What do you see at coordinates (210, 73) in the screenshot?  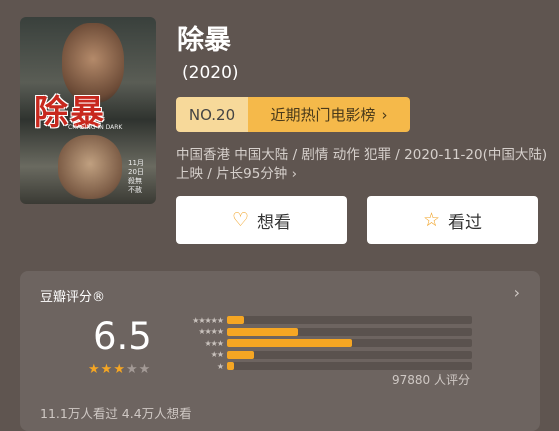 I see `movie-year: (2020)` at bounding box center [210, 73].